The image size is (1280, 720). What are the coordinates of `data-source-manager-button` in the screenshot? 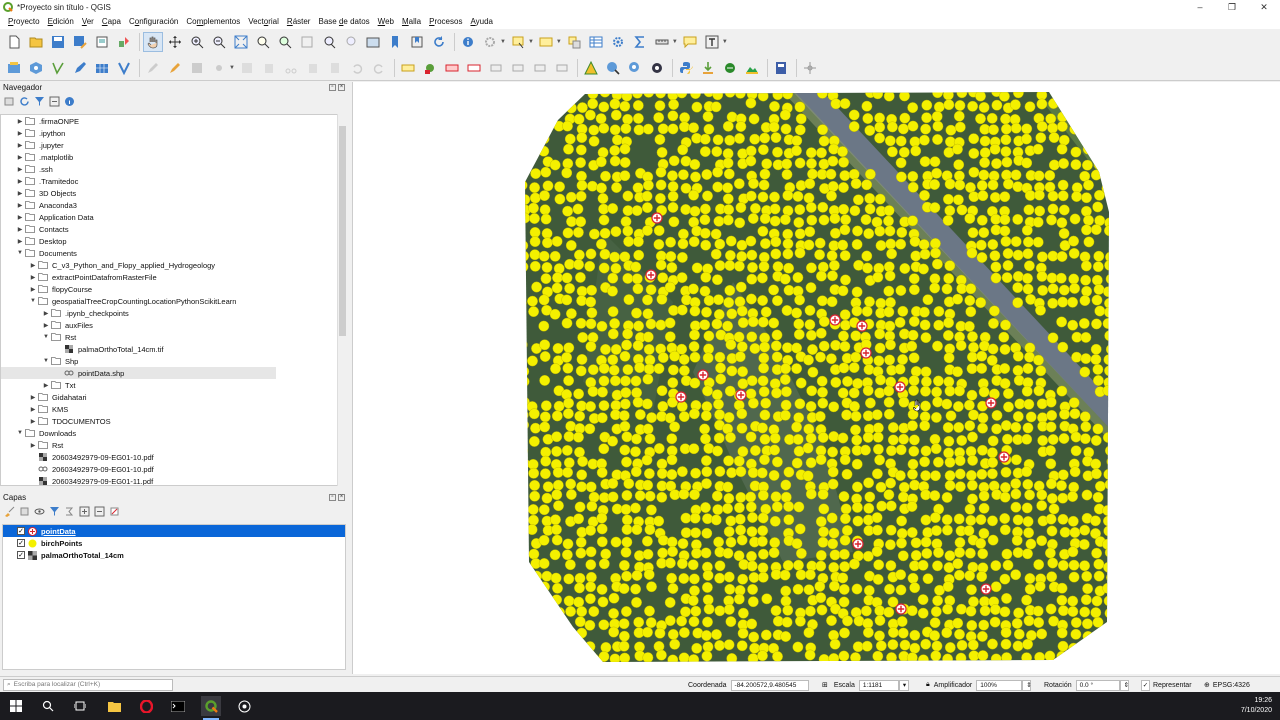 It's located at (14, 68).